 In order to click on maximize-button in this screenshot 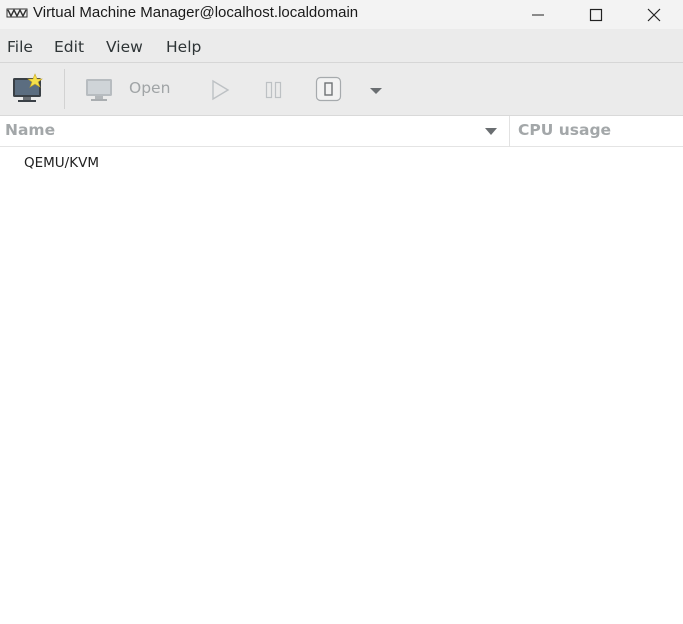, I will do `click(596, 14)`.